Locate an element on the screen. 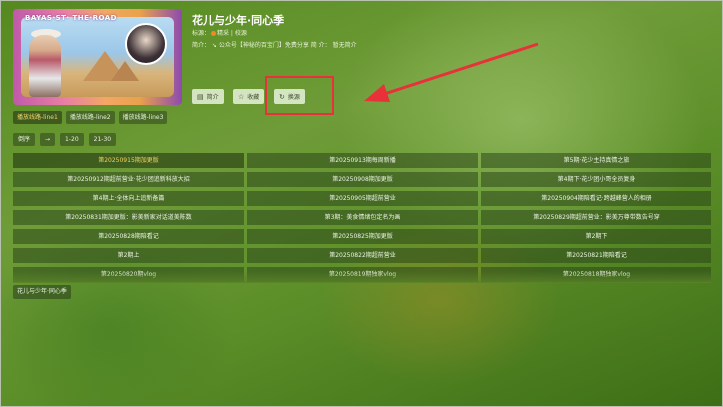 The width and height of the screenshot is (723, 407). episode-item: 第20250904期陪看记·跨越峰营人的相册 is located at coordinates (596, 198).